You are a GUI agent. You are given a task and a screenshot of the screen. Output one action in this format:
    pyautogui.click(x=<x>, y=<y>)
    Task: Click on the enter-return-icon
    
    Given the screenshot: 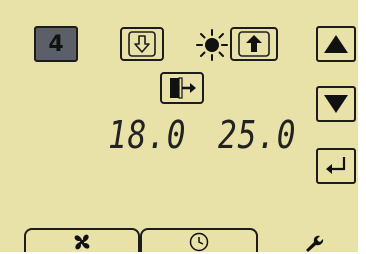 What is the action you would take?
    pyautogui.click(x=336, y=165)
    